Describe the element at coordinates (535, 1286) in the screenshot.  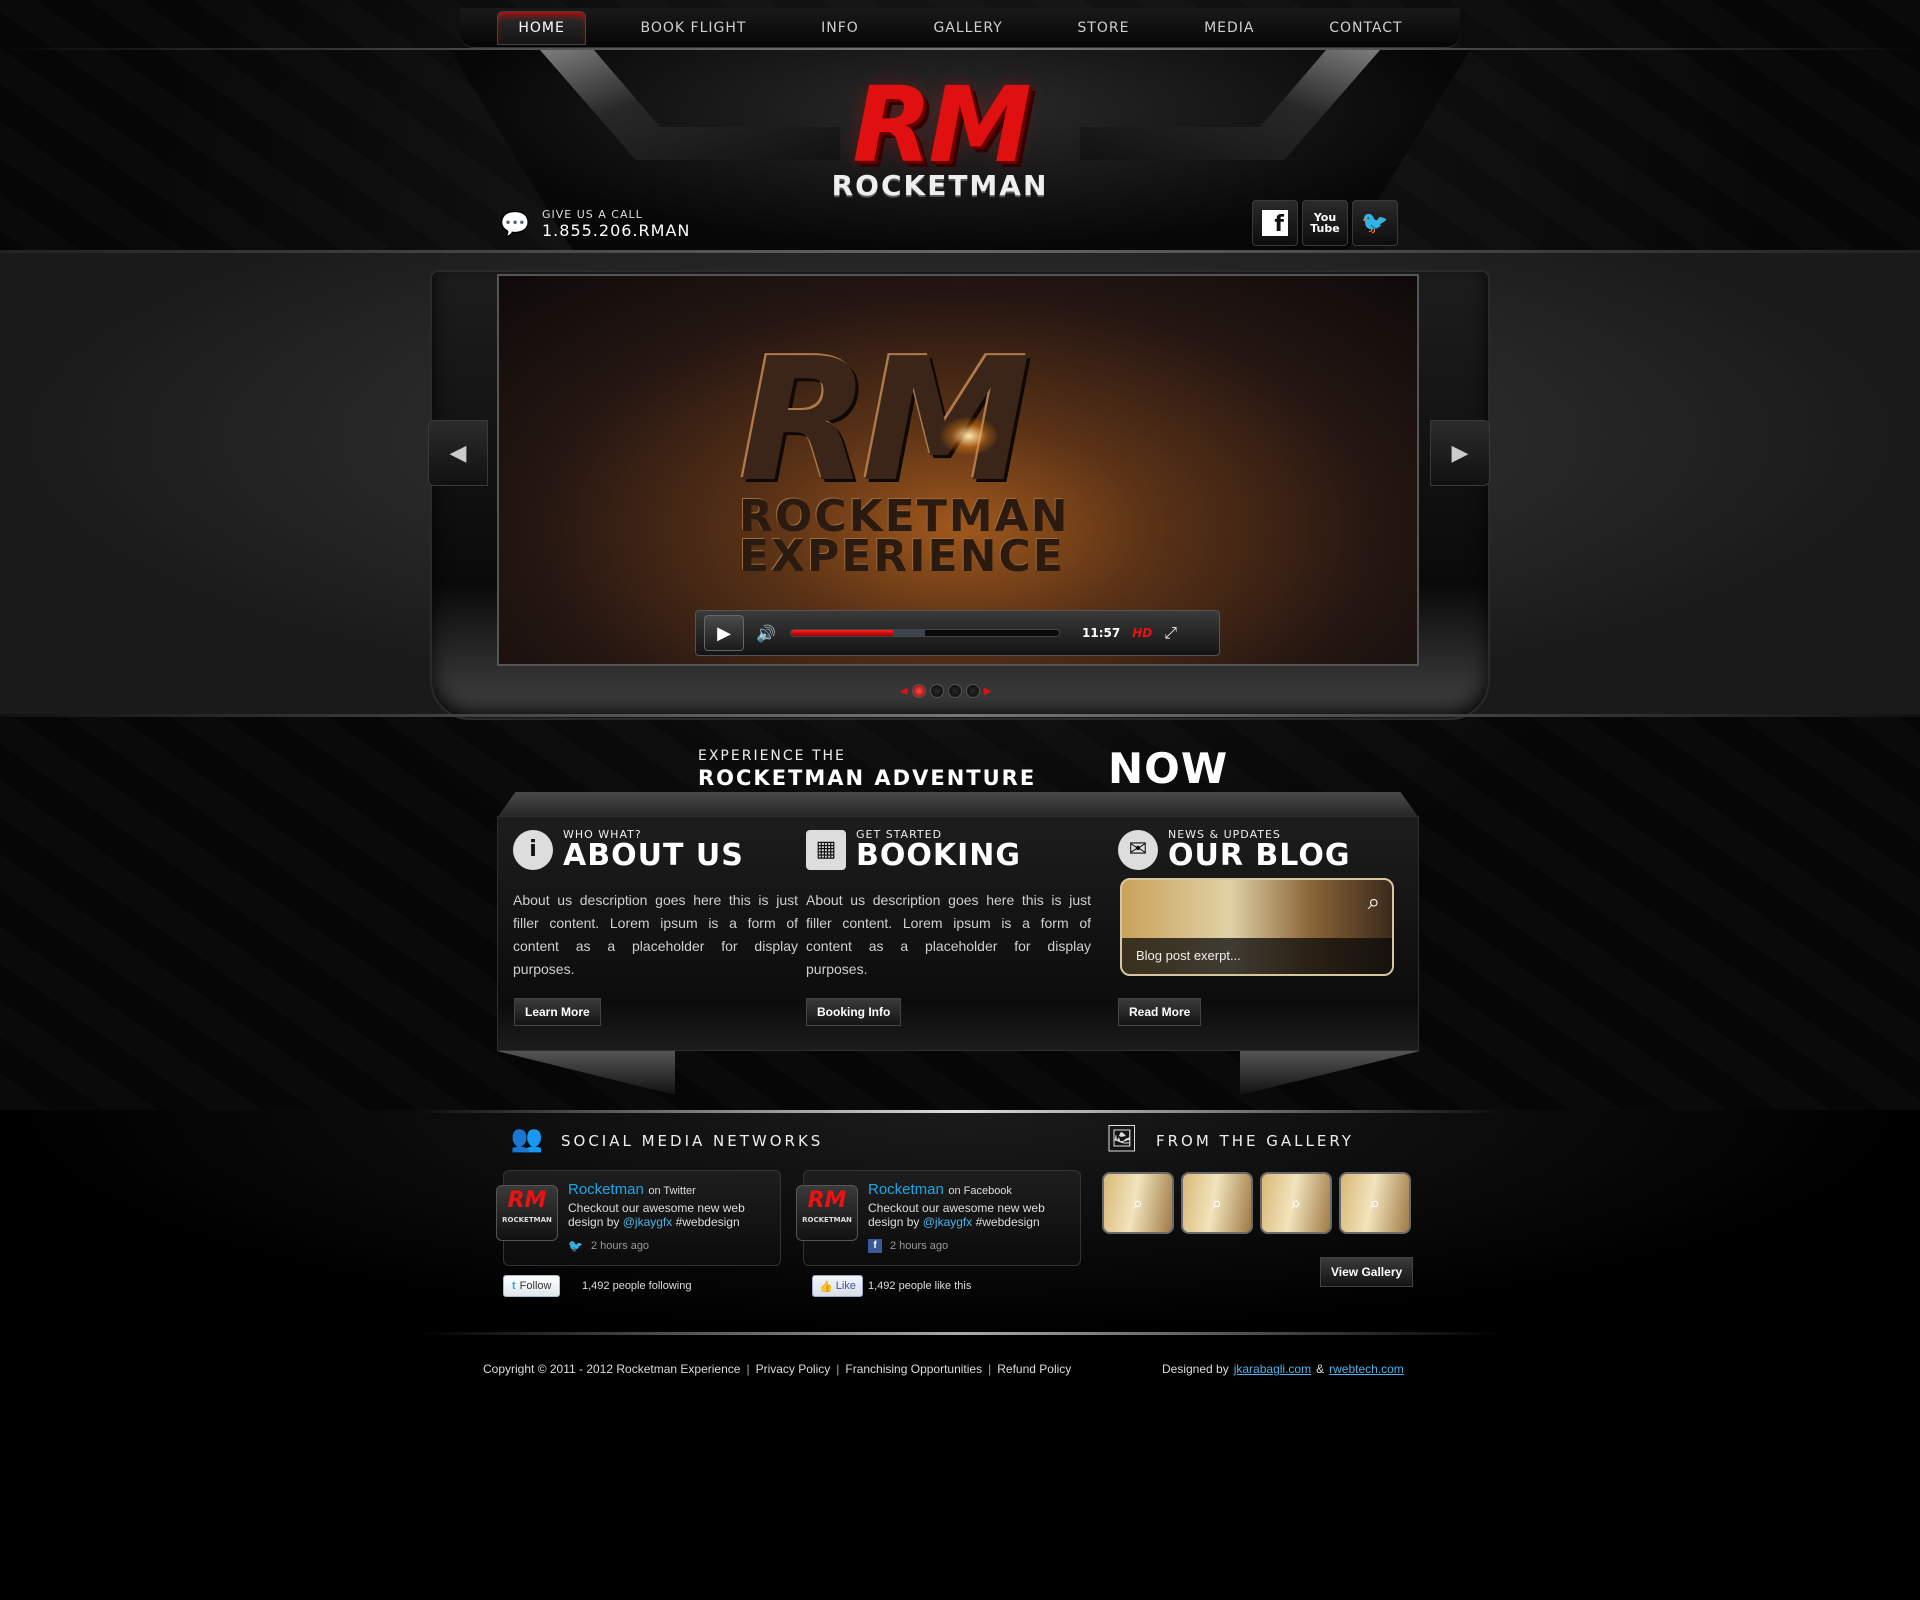
I see `follow-label: Follow` at that location.